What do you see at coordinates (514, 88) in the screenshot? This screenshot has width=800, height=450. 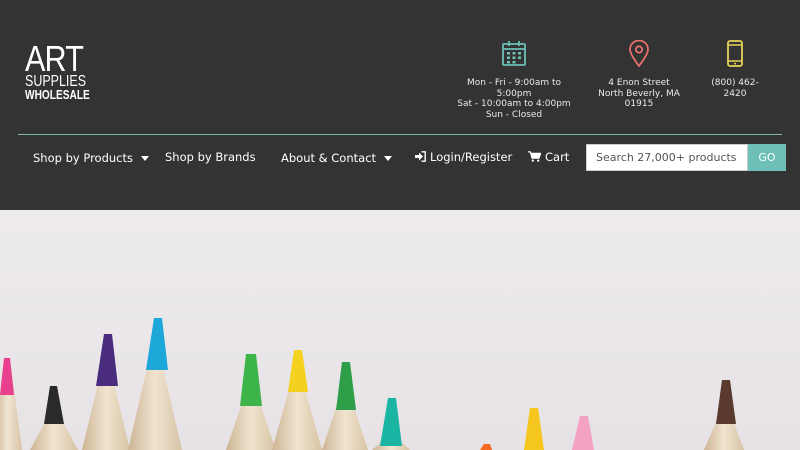 I see `hours-weekday: Mon - Fri - 9:00am to 5:00pm` at bounding box center [514, 88].